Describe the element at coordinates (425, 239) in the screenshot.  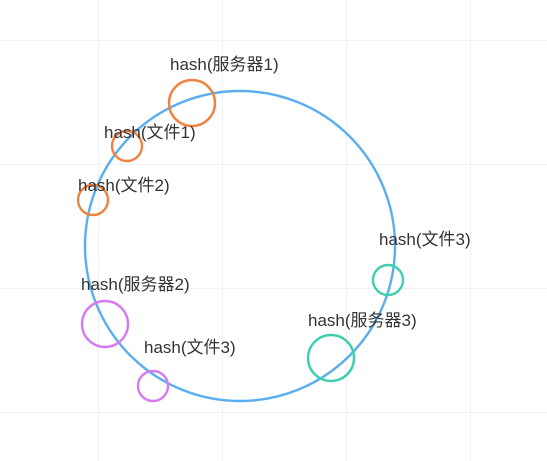
I see `file-3-label-teal: hash(文件3)` at that location.